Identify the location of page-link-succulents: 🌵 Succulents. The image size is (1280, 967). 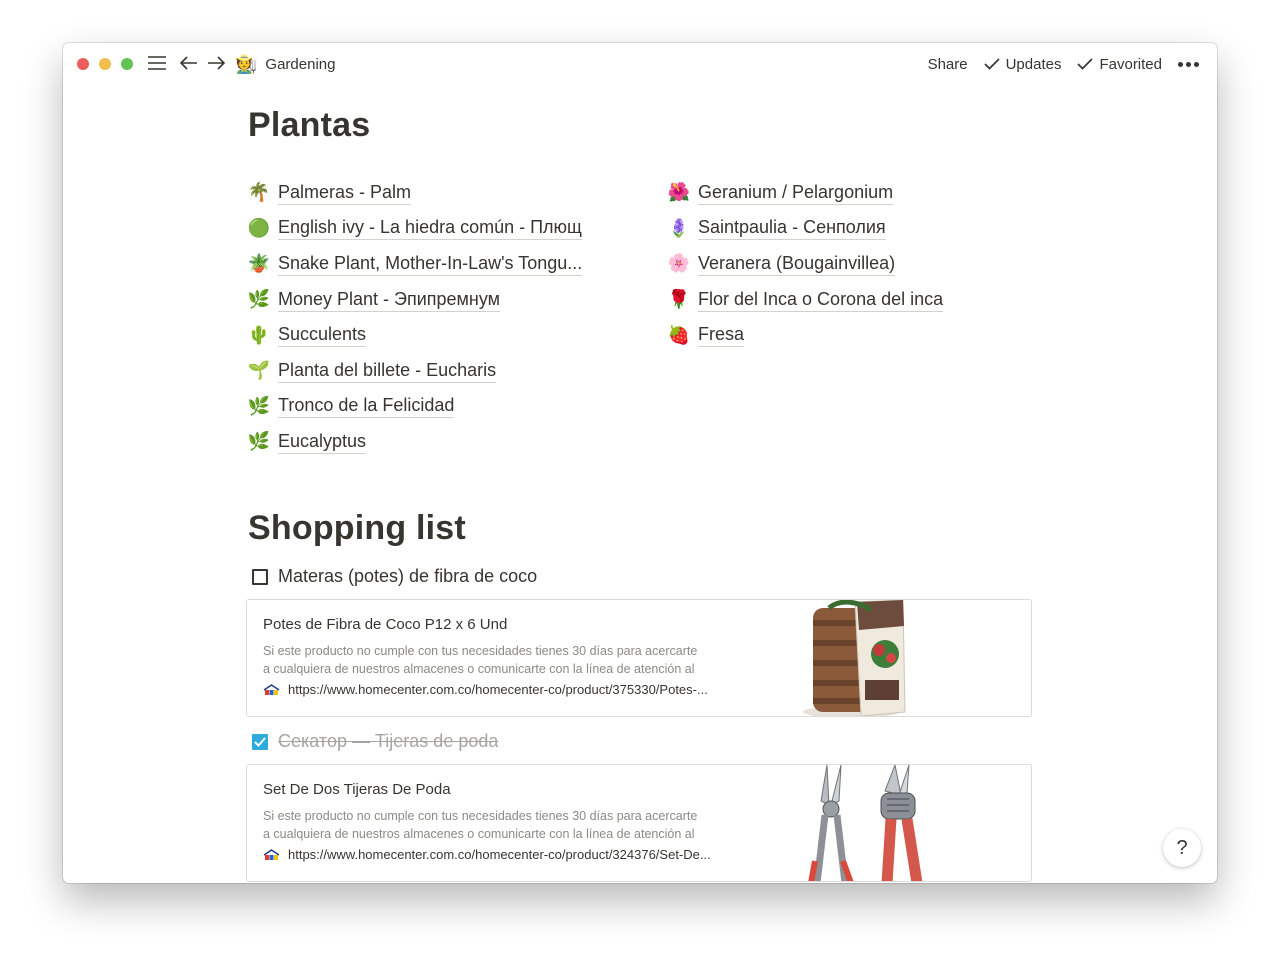
(415, 335).